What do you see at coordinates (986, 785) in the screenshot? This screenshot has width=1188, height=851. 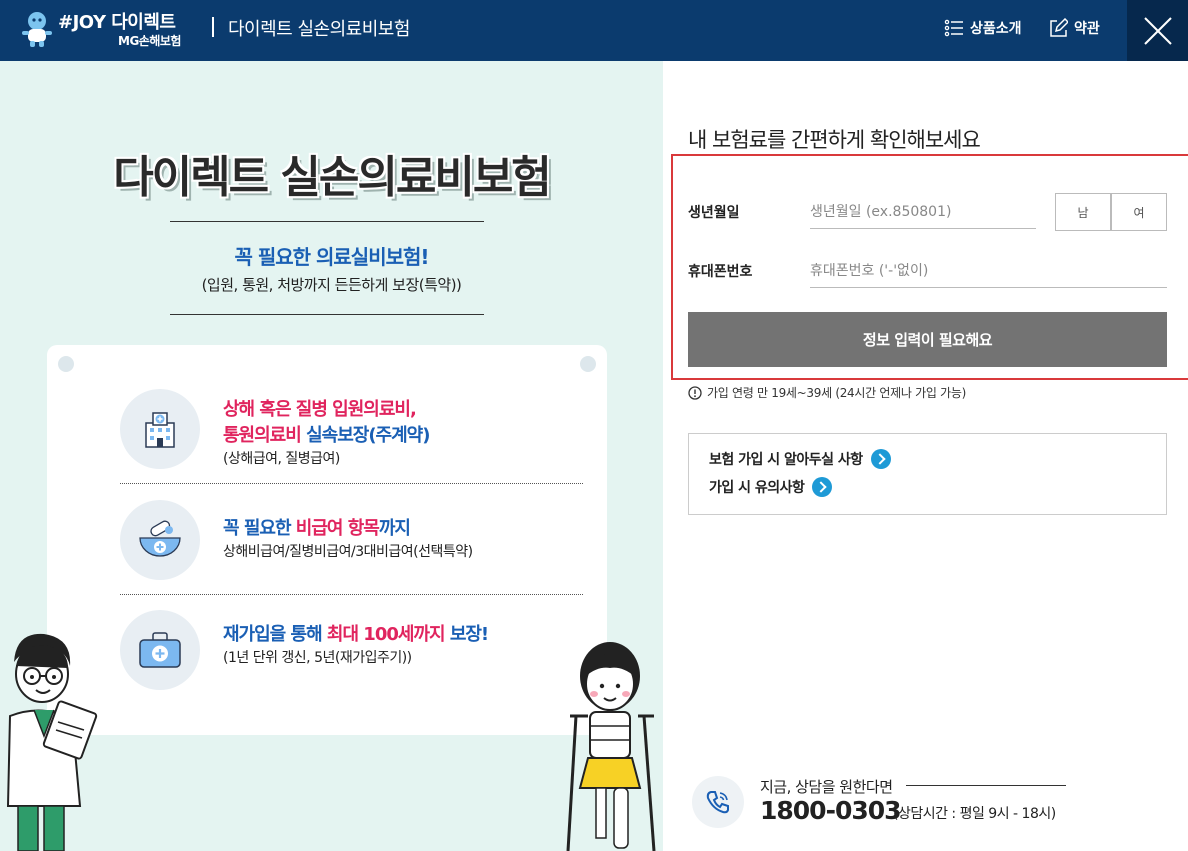 I see `consult-divider` at bounding box center [986, 785].